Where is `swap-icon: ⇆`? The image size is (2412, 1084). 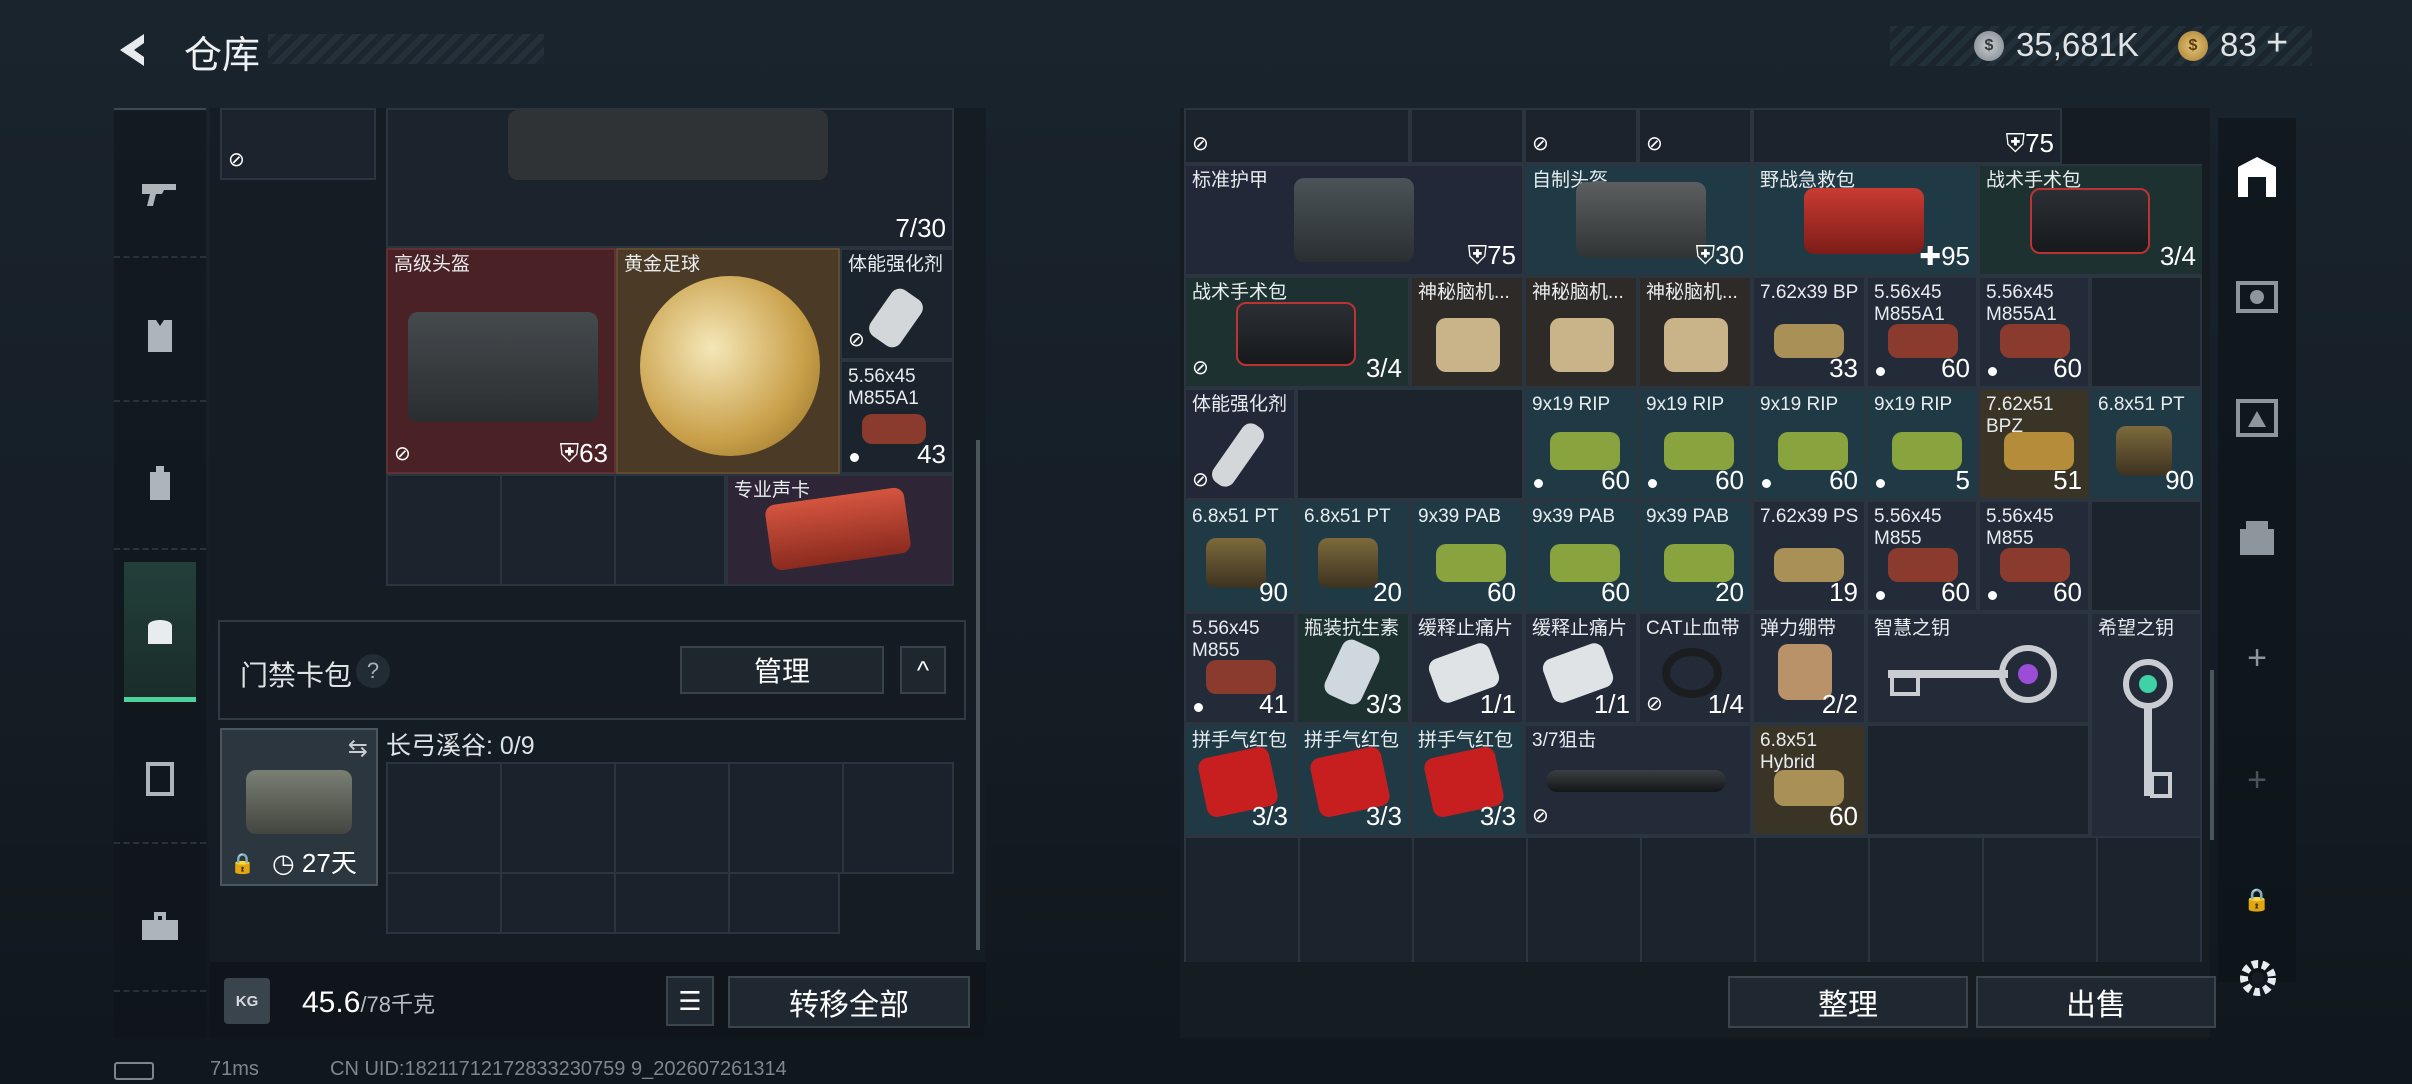
swap-icon: ⇆ is located at coordinates (358, 748).